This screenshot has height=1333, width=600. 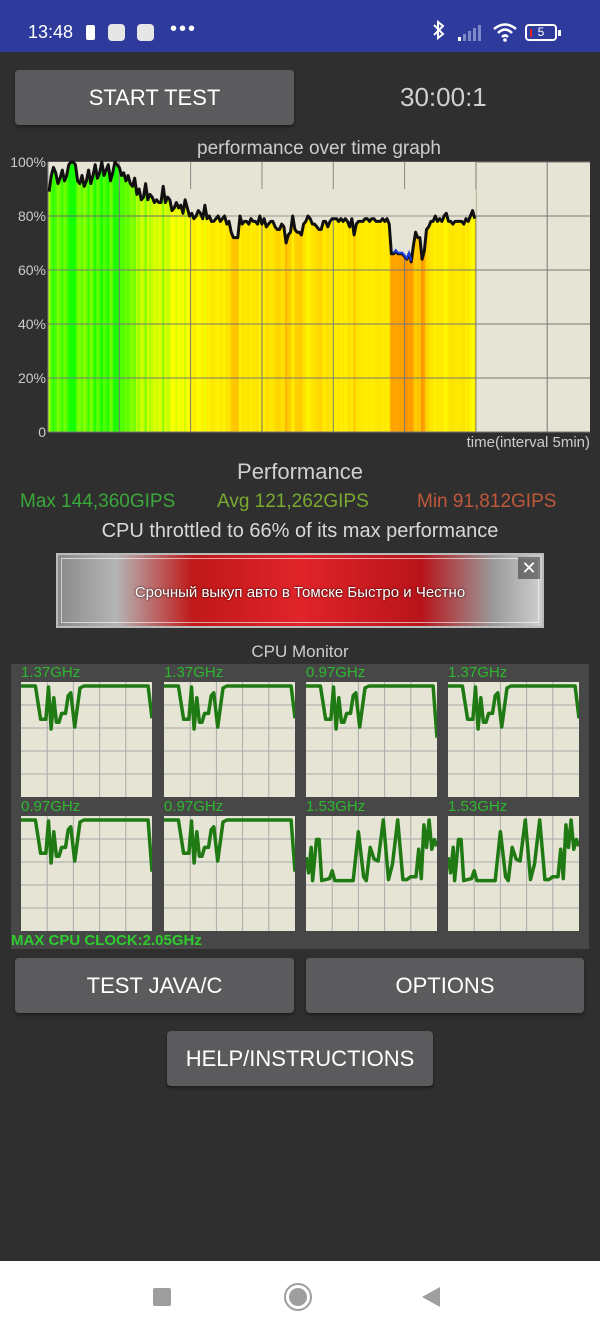 I want to click on battery-small-icon, so click(x=90, y=32).